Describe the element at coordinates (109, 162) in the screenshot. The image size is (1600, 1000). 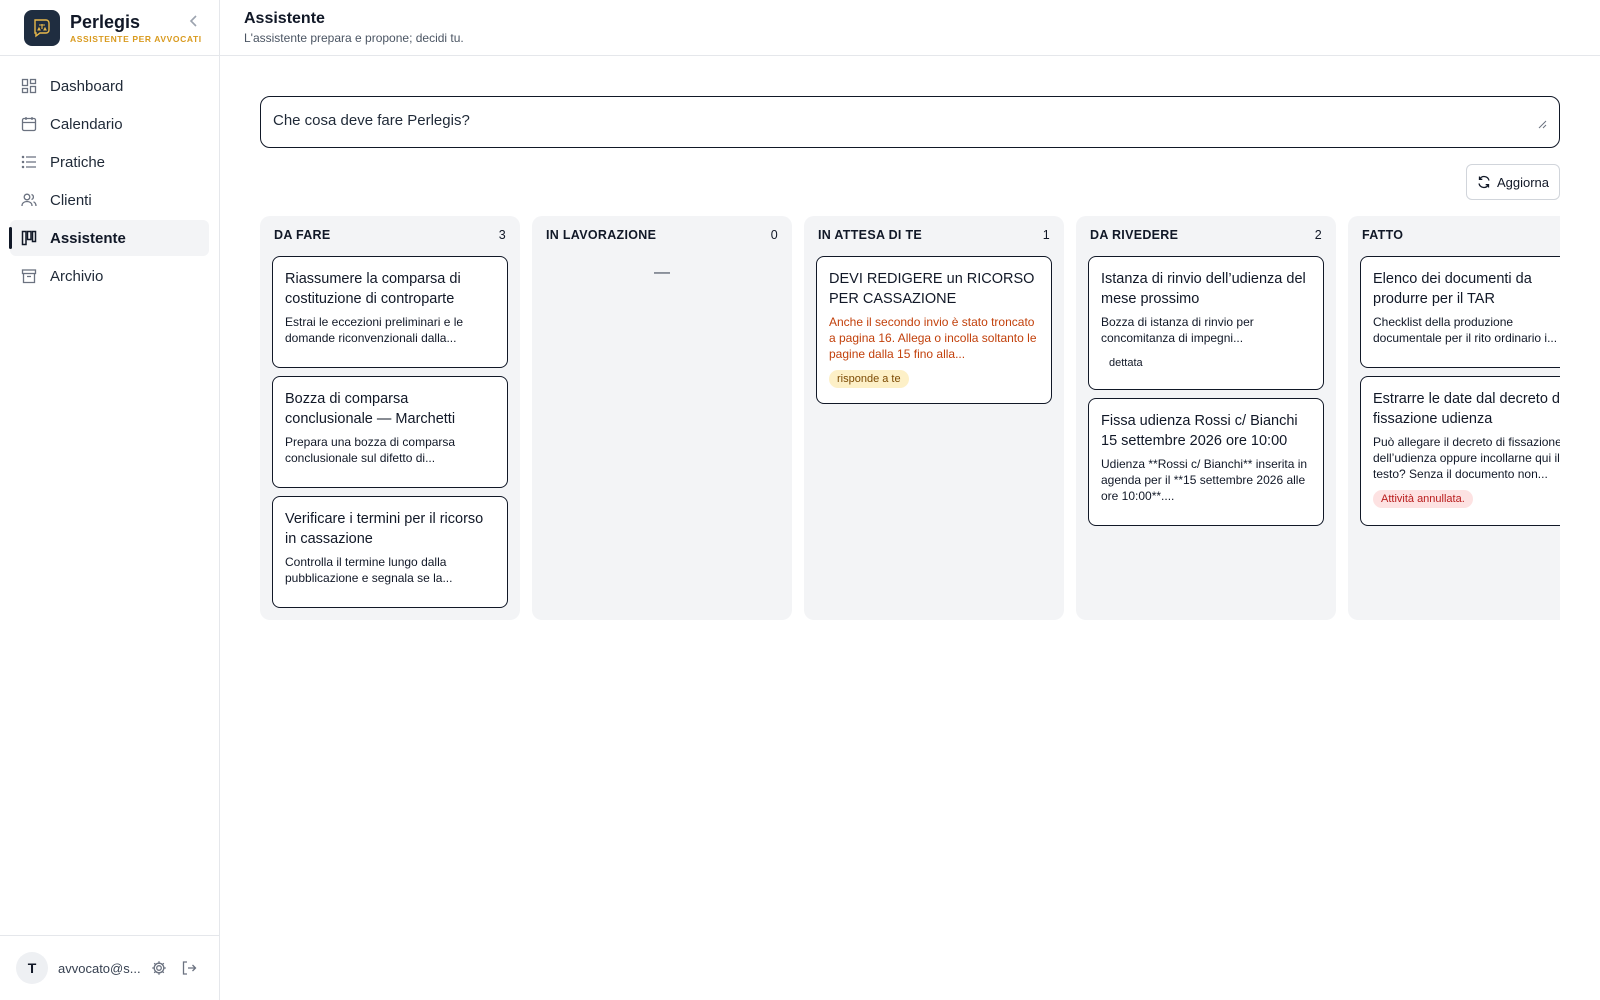
I see `sidebar-item-pratiche: Pratiche` at that location.